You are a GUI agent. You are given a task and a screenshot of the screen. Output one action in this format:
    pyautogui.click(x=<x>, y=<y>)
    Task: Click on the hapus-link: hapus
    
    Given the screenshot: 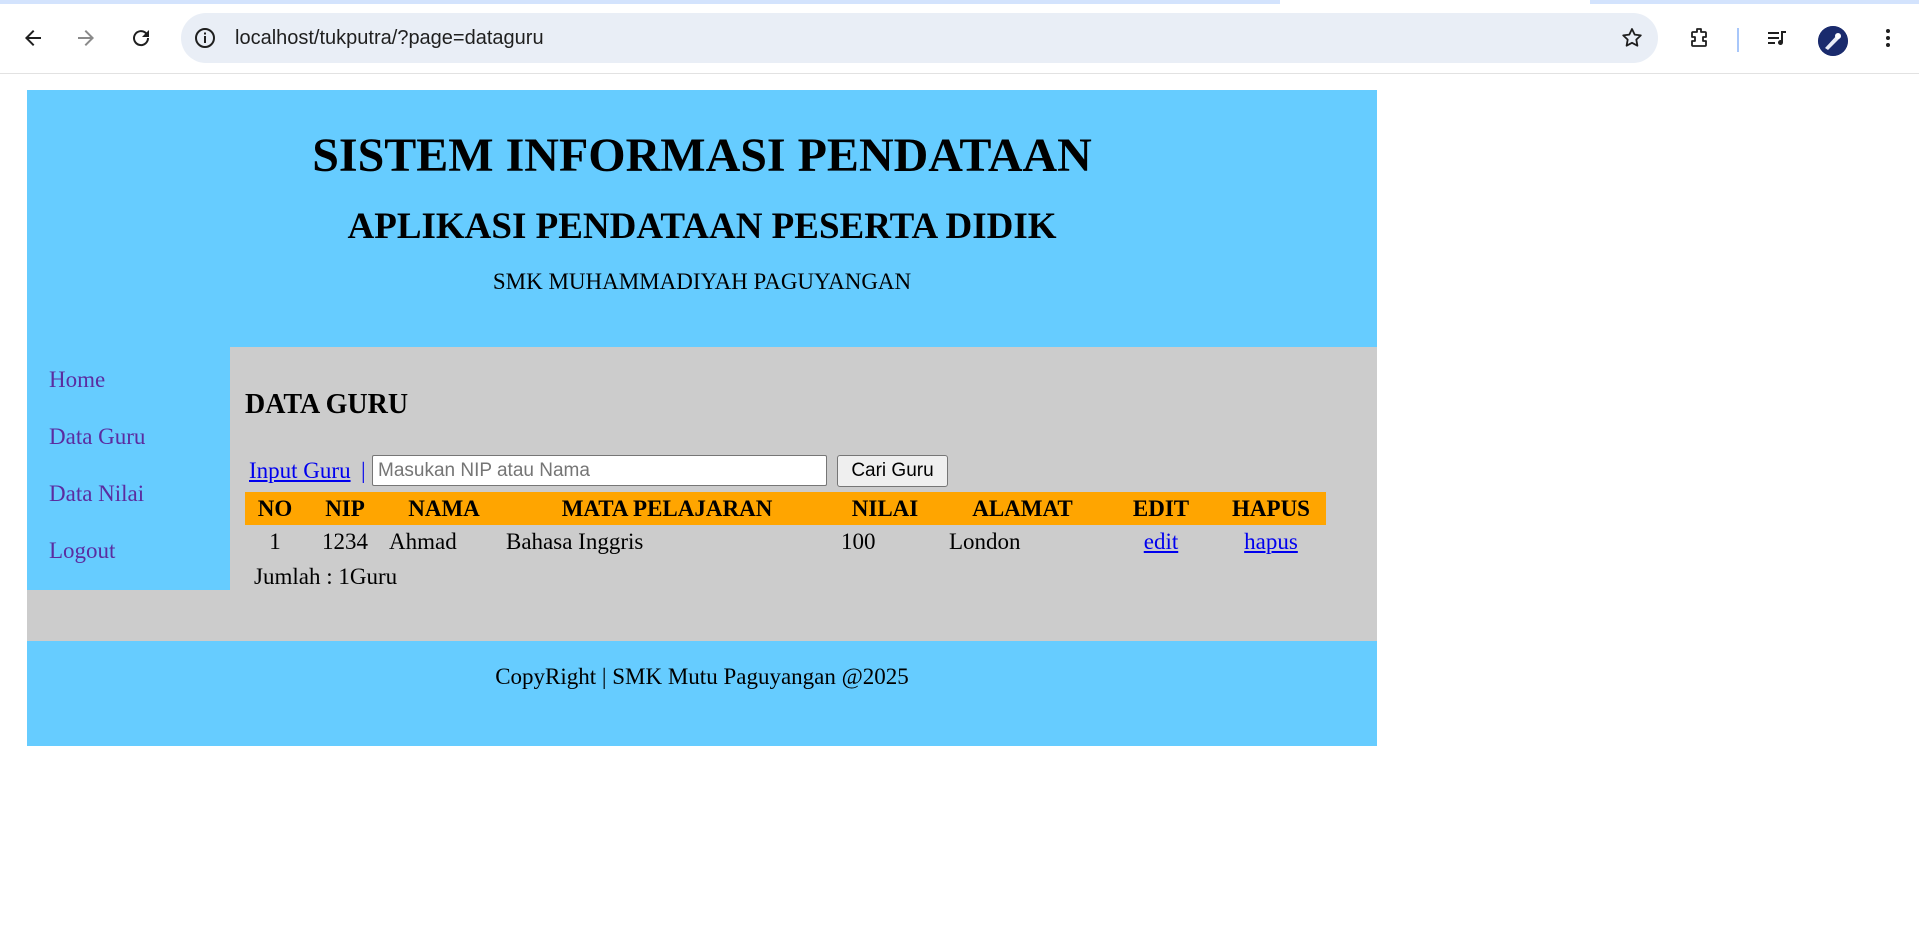 What is the action you would take?
    pyautogui.click(x=1271, y=541)
    